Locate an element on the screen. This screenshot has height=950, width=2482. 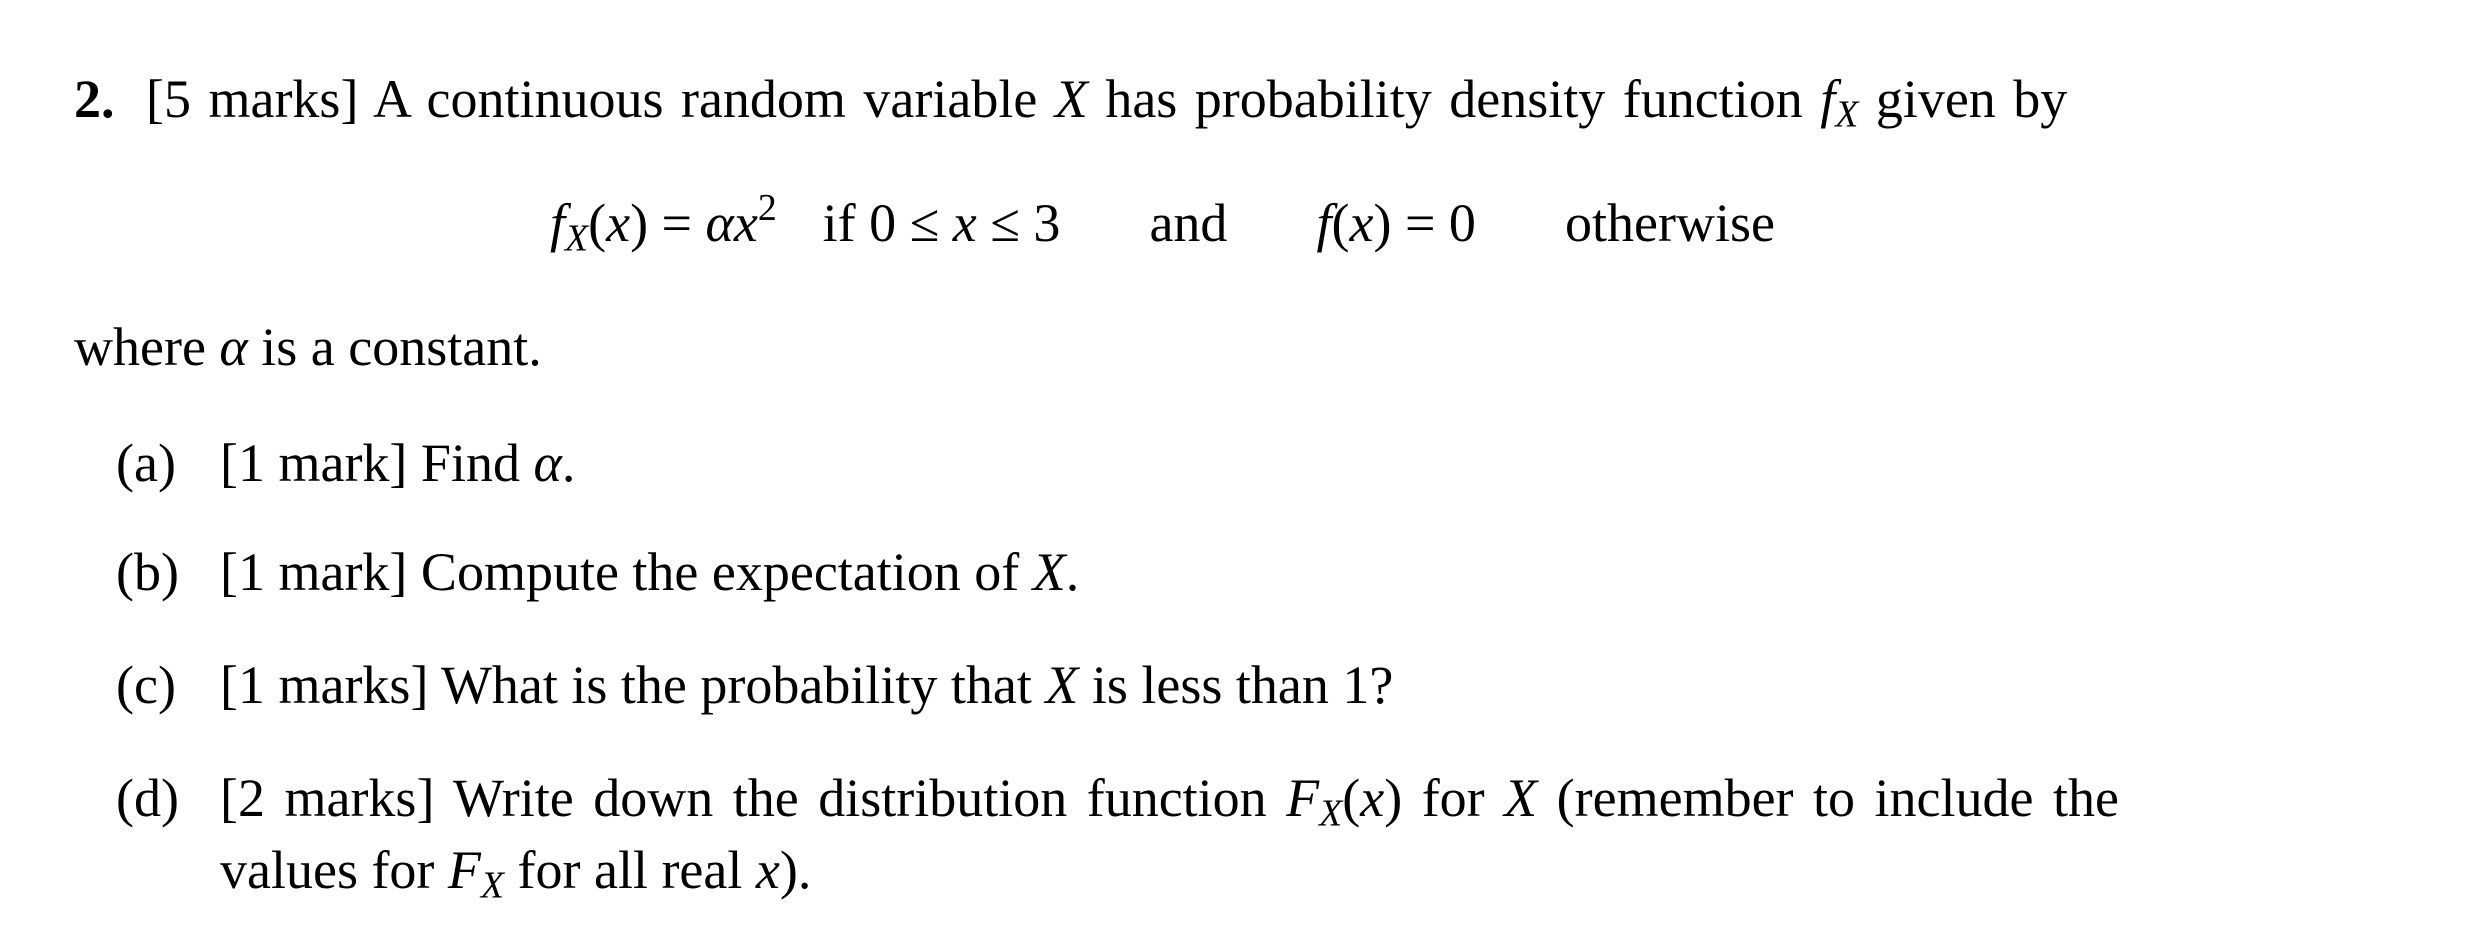
part-math-2: X is located at coordinates (1521, 798).